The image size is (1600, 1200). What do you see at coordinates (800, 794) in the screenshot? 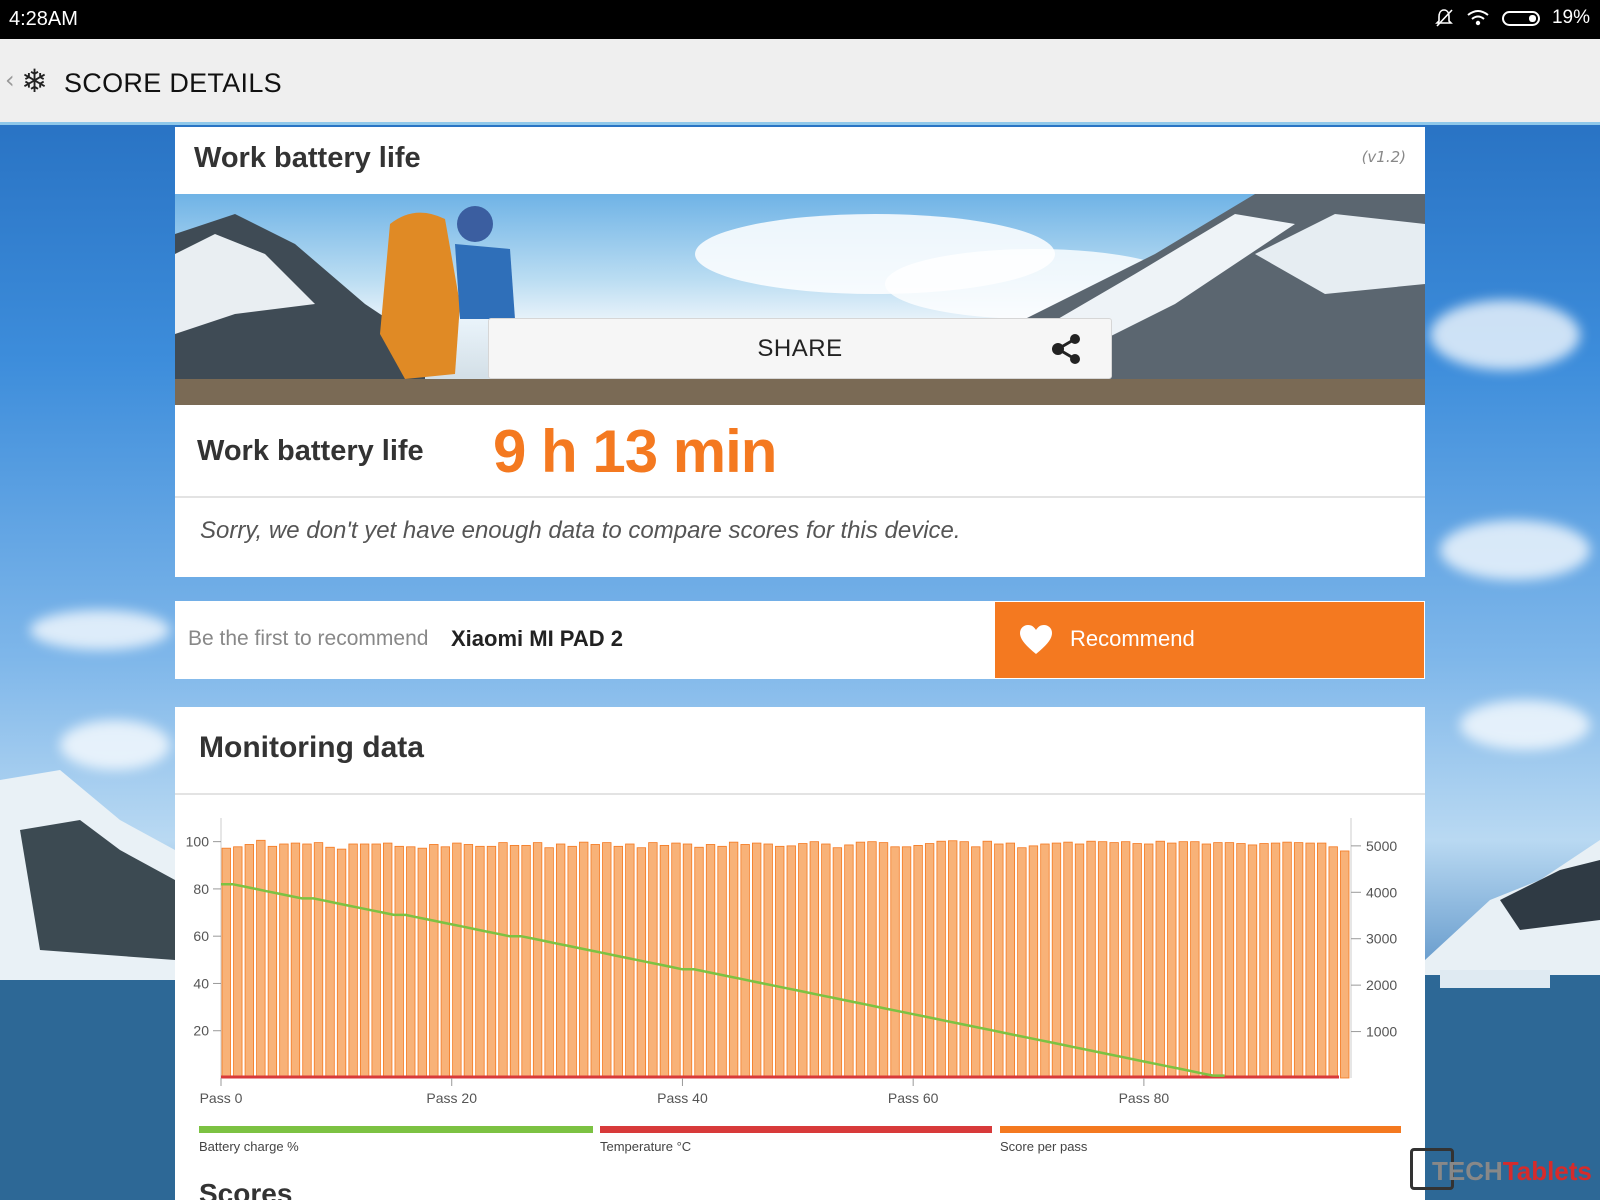
I see `divider` at bounding box center [800, 794].